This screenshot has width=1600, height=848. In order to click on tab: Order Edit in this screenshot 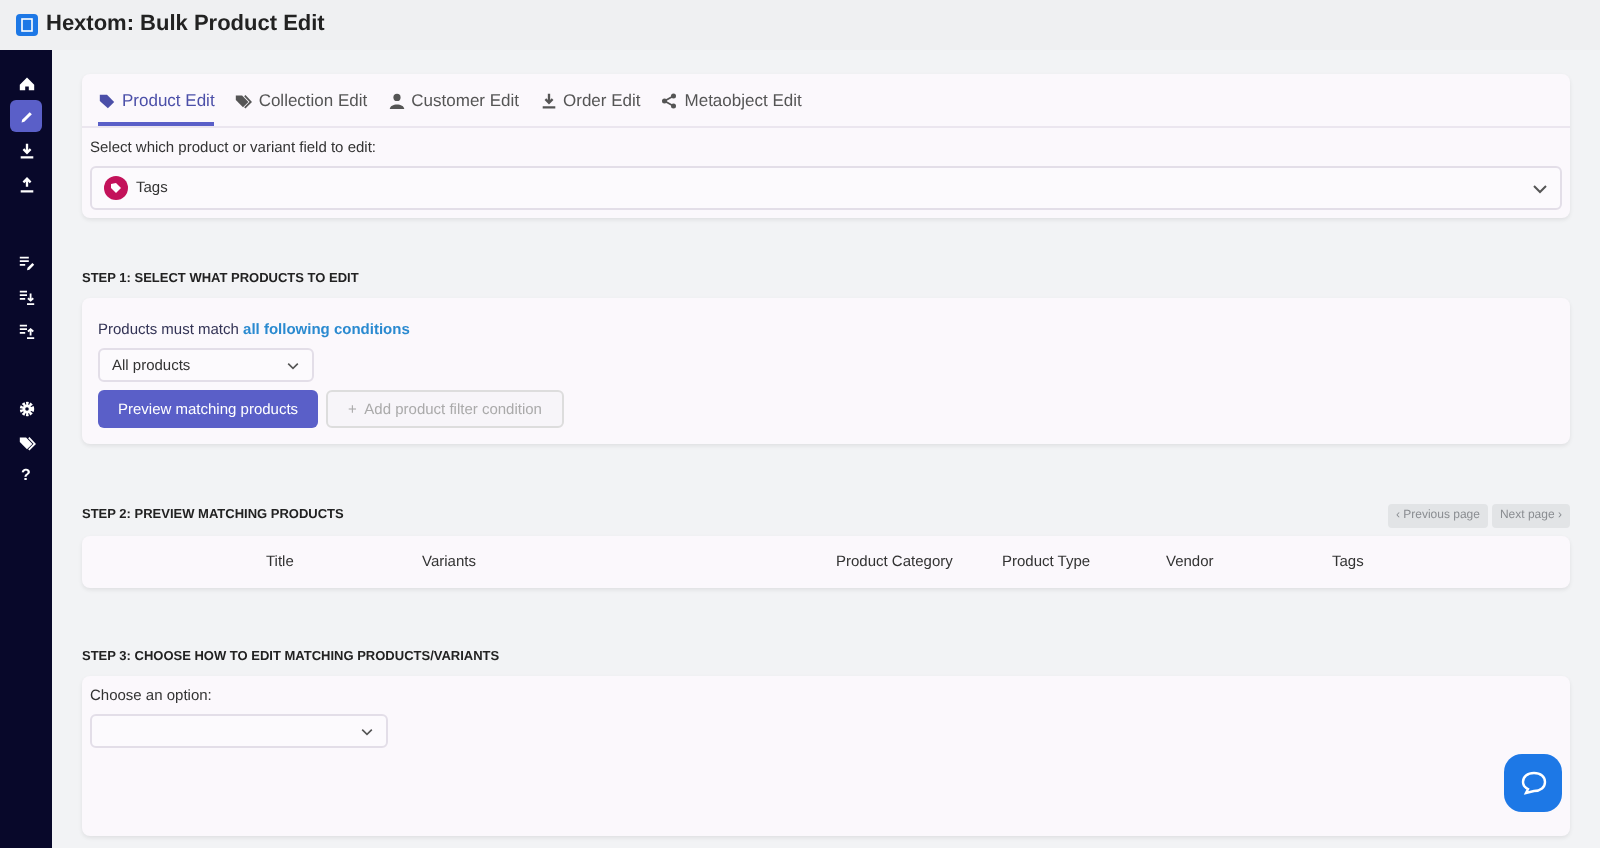, I will do `click(590, 104)`.